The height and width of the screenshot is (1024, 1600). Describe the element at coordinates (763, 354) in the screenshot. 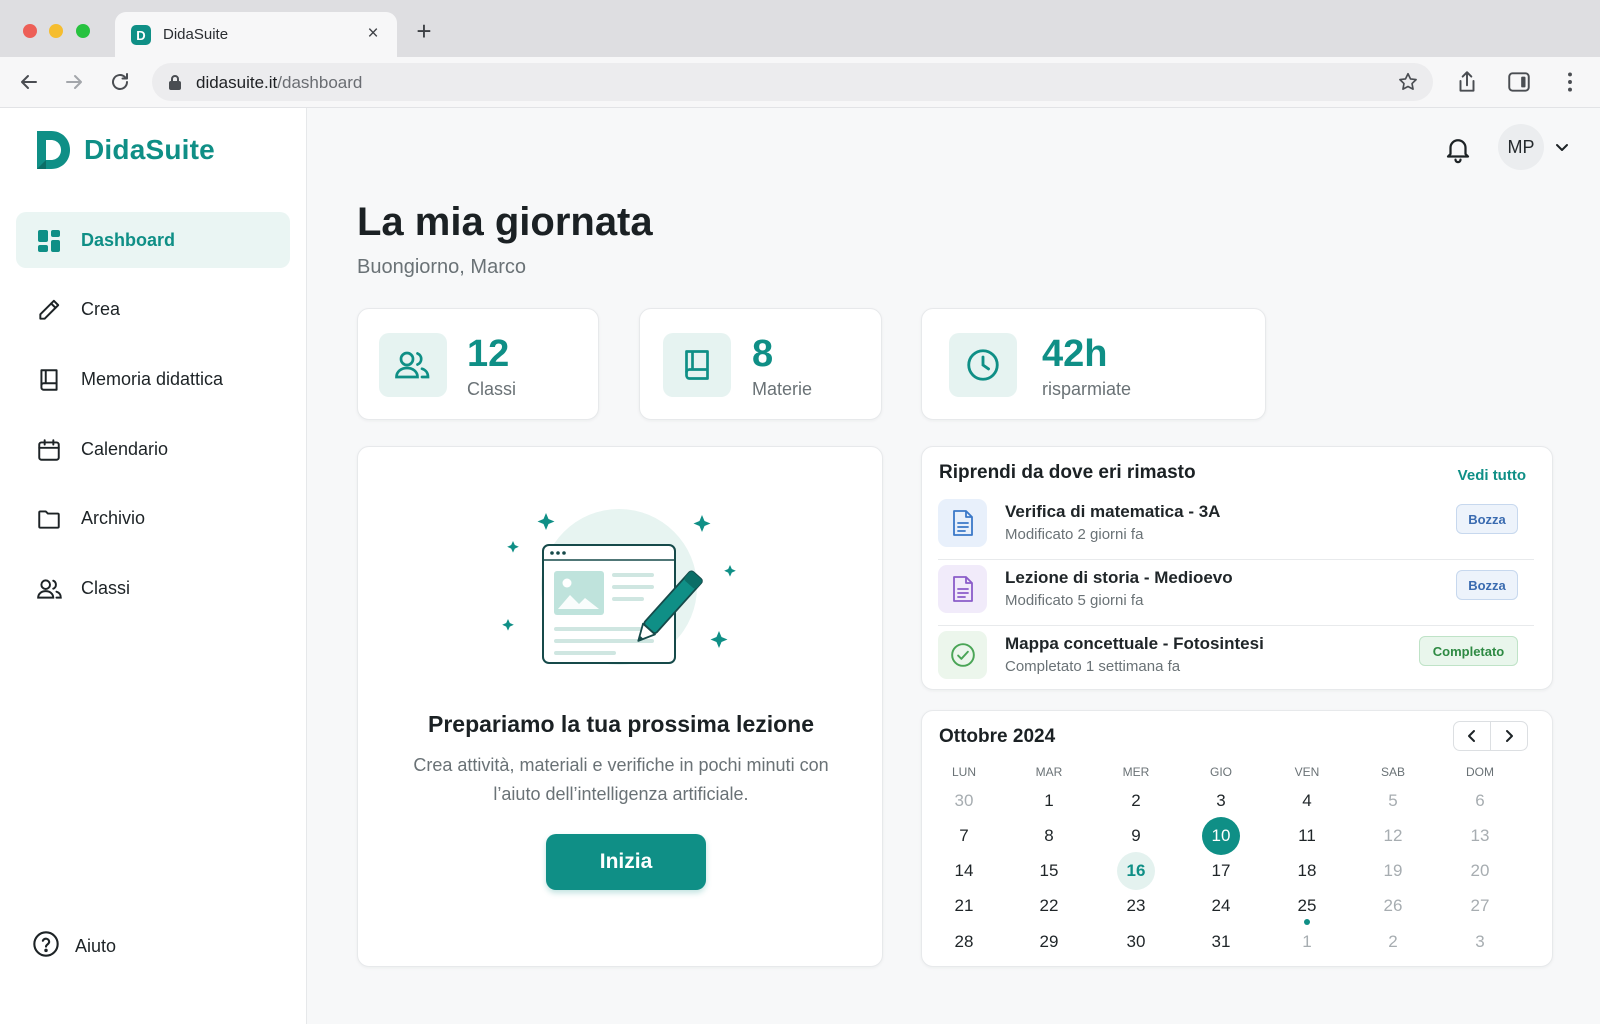

I see `stat-value: 8` at that location.